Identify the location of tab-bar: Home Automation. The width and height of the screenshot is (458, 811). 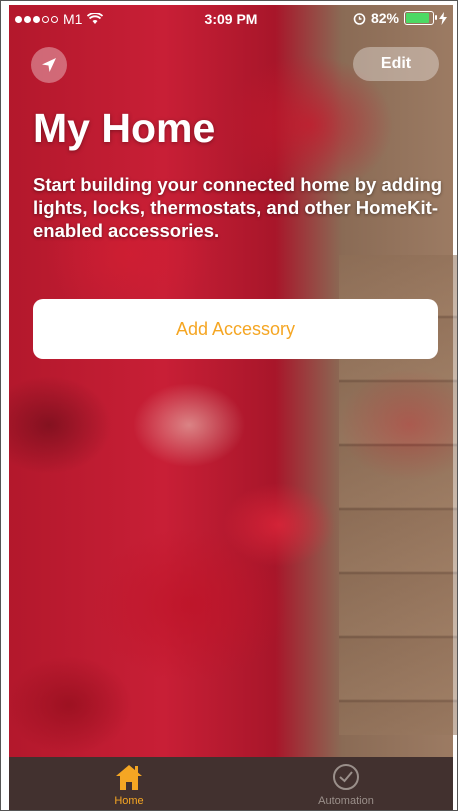
(231, 783).